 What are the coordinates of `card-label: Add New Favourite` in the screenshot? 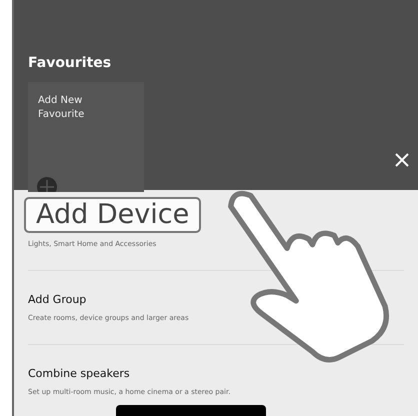 It's located at (62, 108).